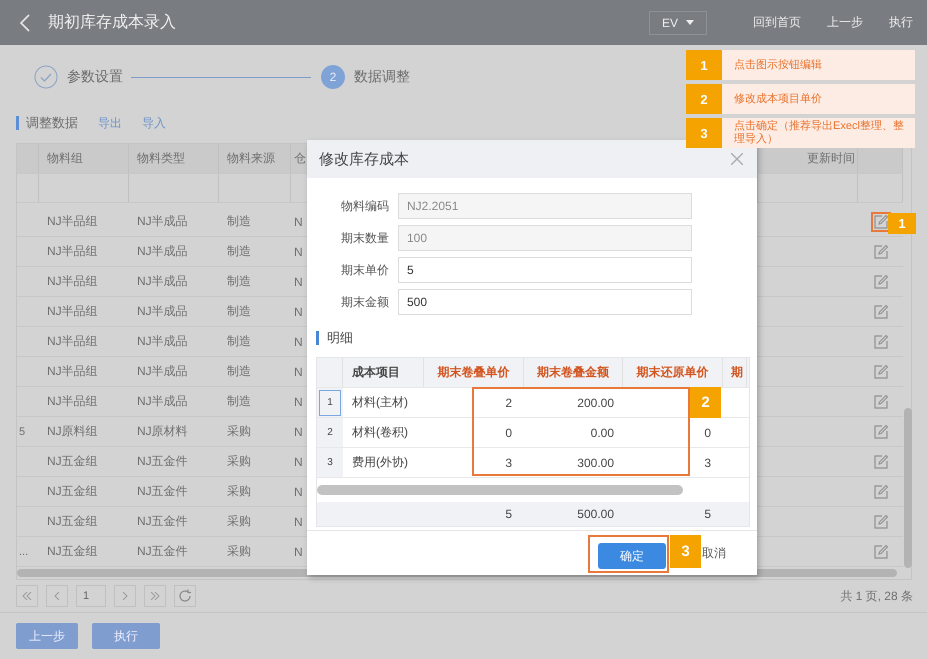 This screenshot has height=659, width=927. What do you see at coordinates (333, 77) in the screenshot?
I see `step-number: 2` at bounding box center [333, 77].